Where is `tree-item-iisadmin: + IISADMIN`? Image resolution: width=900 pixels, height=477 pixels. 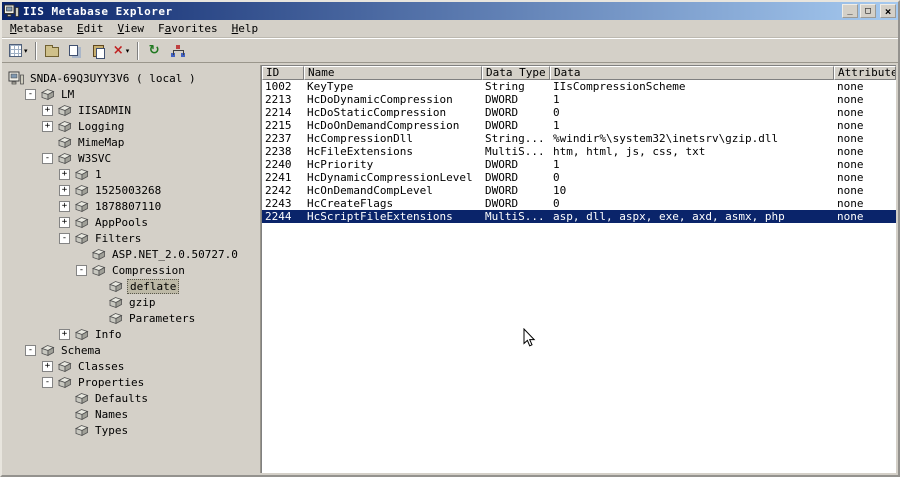
tree-item-iisadmin: + IISADMIN is located at coordinates (131, 110).